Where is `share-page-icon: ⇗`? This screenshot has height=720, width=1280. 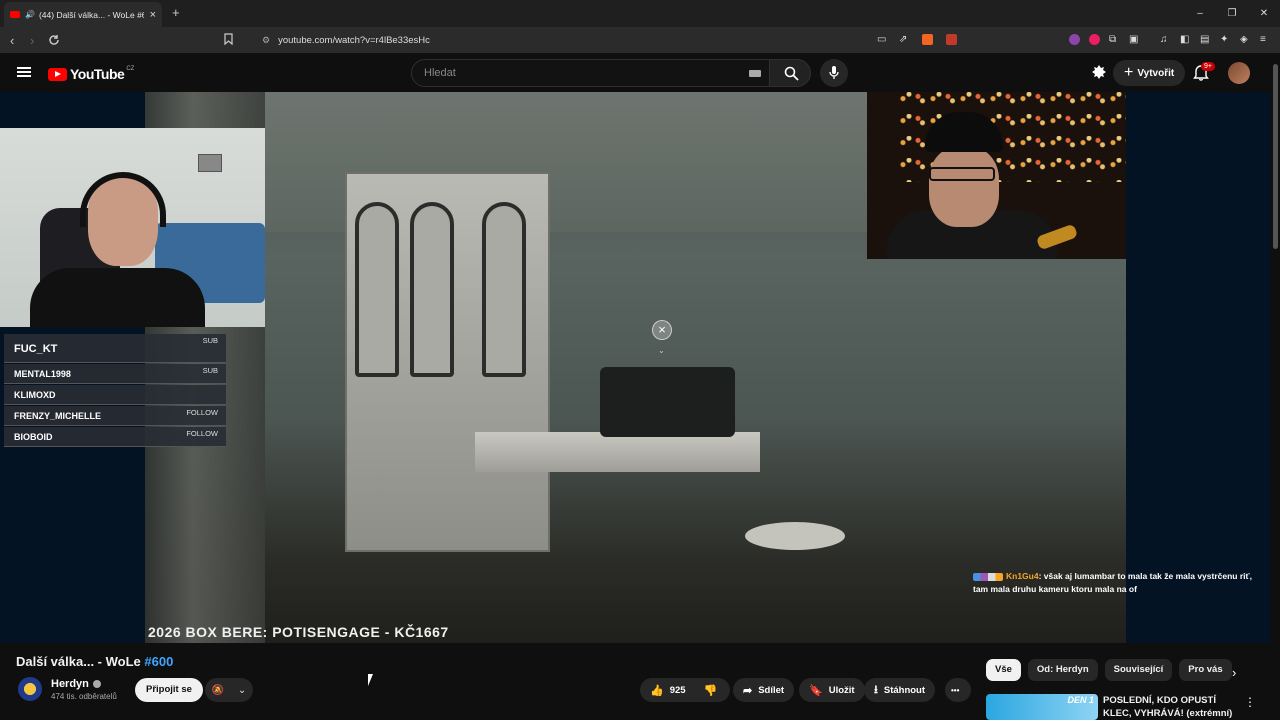
share-page-icon: ⇗ is located at coordinates (903, 39).